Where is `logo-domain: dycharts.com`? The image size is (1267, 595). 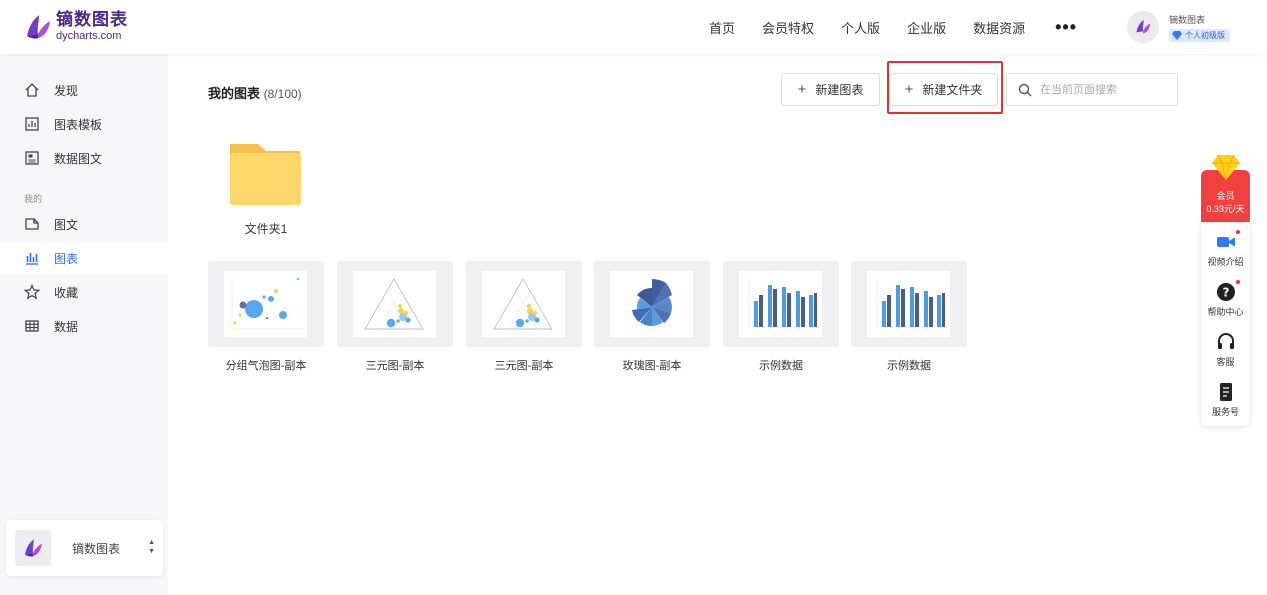 logo-domain: dycharts.com is located at coordinates (89, 36).